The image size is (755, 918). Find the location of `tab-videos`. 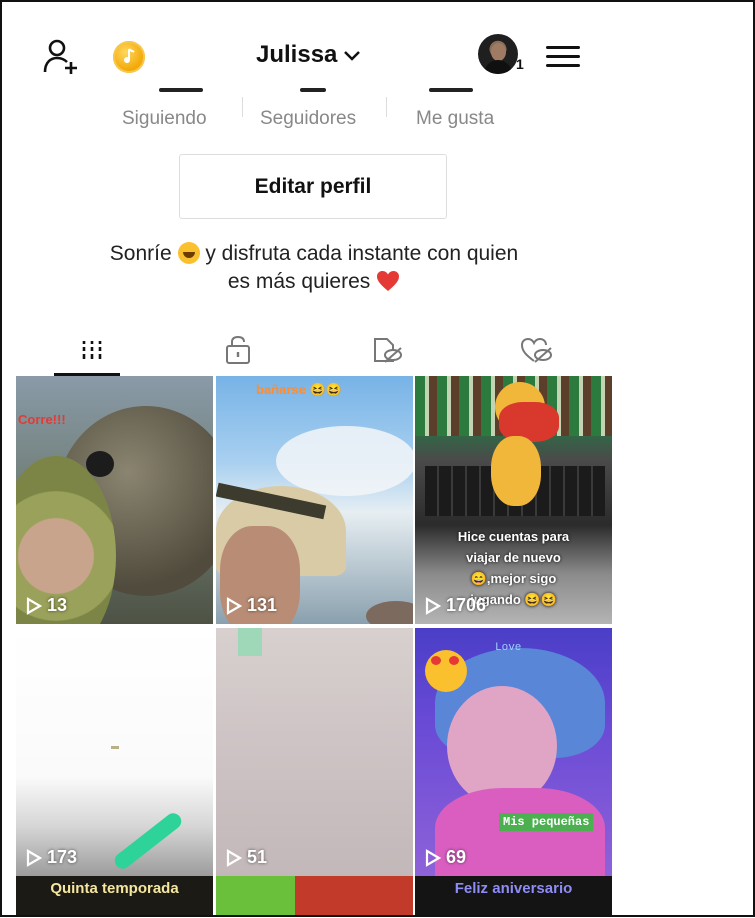

tab-videos is located at coordinates (92, 350).